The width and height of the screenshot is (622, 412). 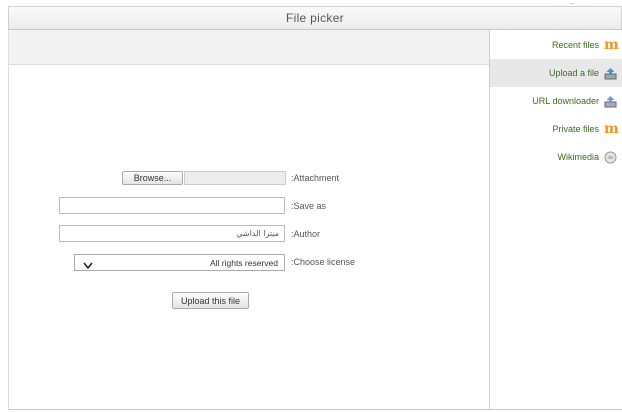 What do you see at coordinates (575, 129) in the screenshot?
I see `repo-label: Private files` at bounding box center [575, 129].